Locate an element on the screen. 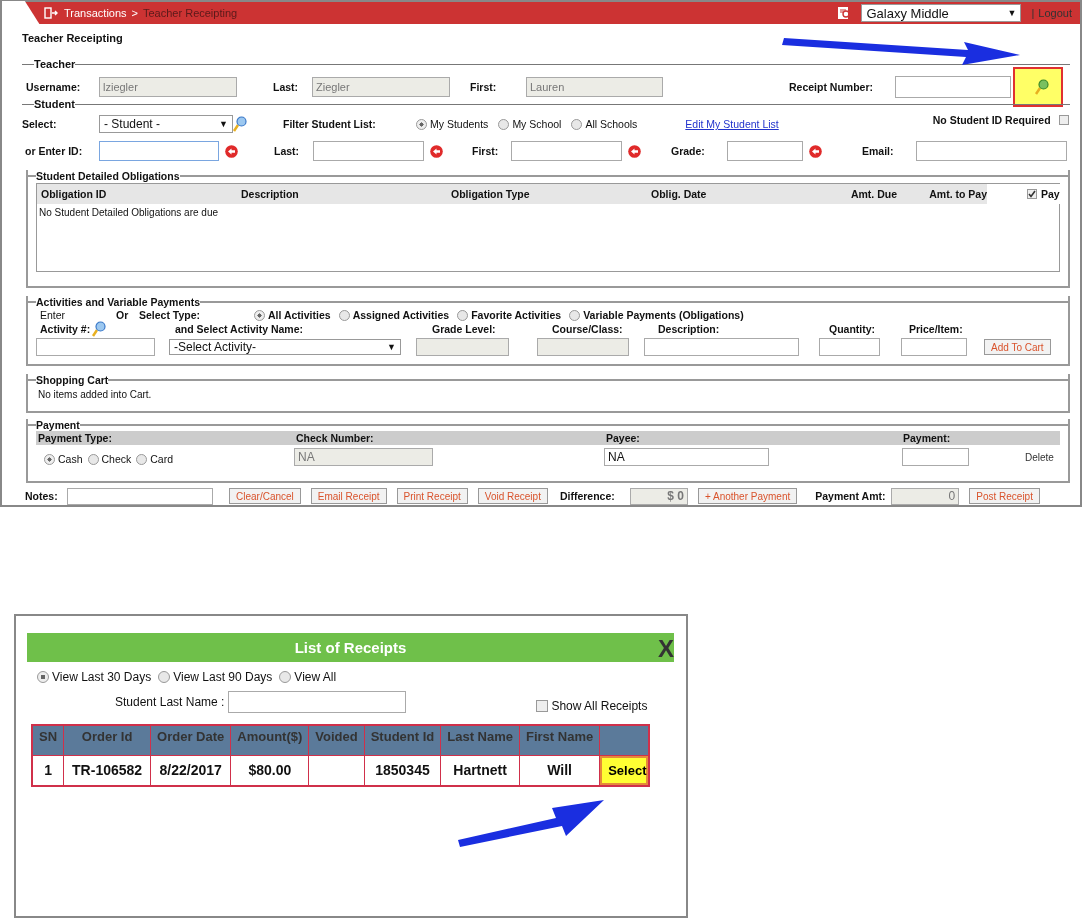 The image size is (1090, 918). text-field: lziegler is located at coordinates (168, 87).